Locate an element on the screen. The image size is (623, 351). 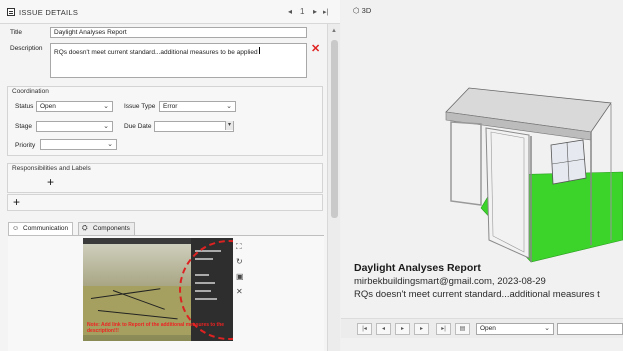
status-label: Status is located at coordinates (24, 106).